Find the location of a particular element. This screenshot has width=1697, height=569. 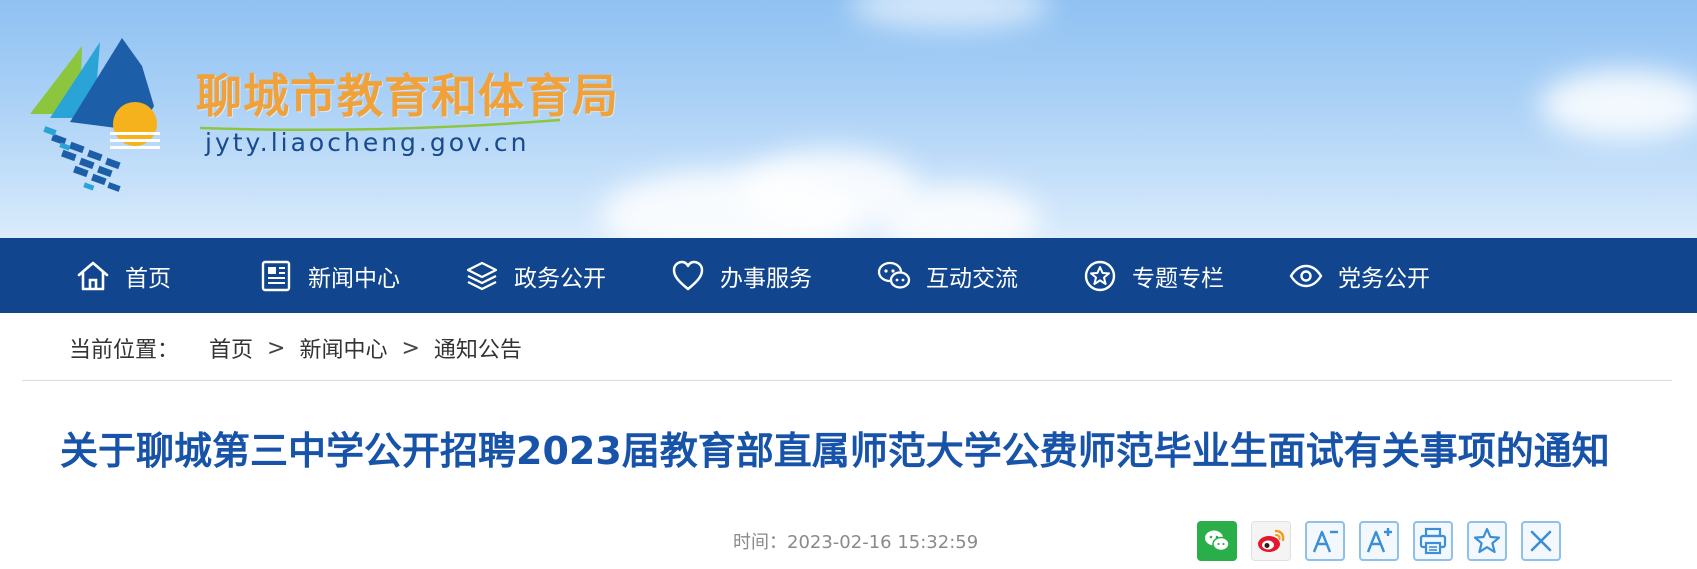

nav-item-party: 党务公开 is located at coordinates (1359, 275).